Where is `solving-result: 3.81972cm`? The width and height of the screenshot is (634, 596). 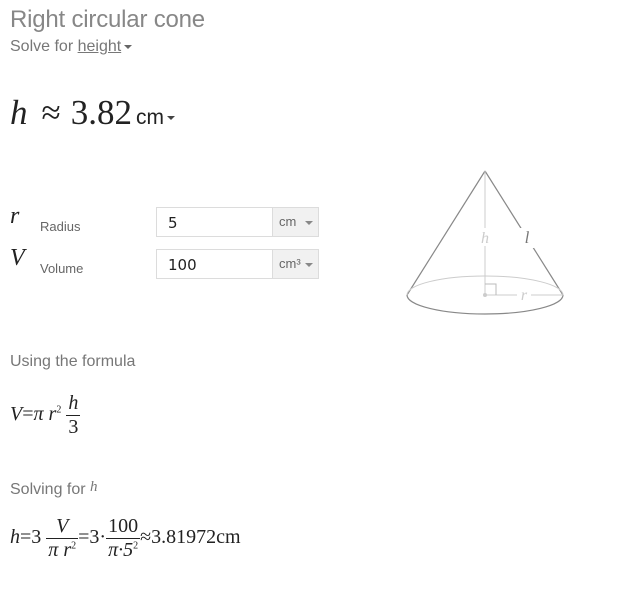
solving-result: 3.81972cm is located at coordinates (196, 537).